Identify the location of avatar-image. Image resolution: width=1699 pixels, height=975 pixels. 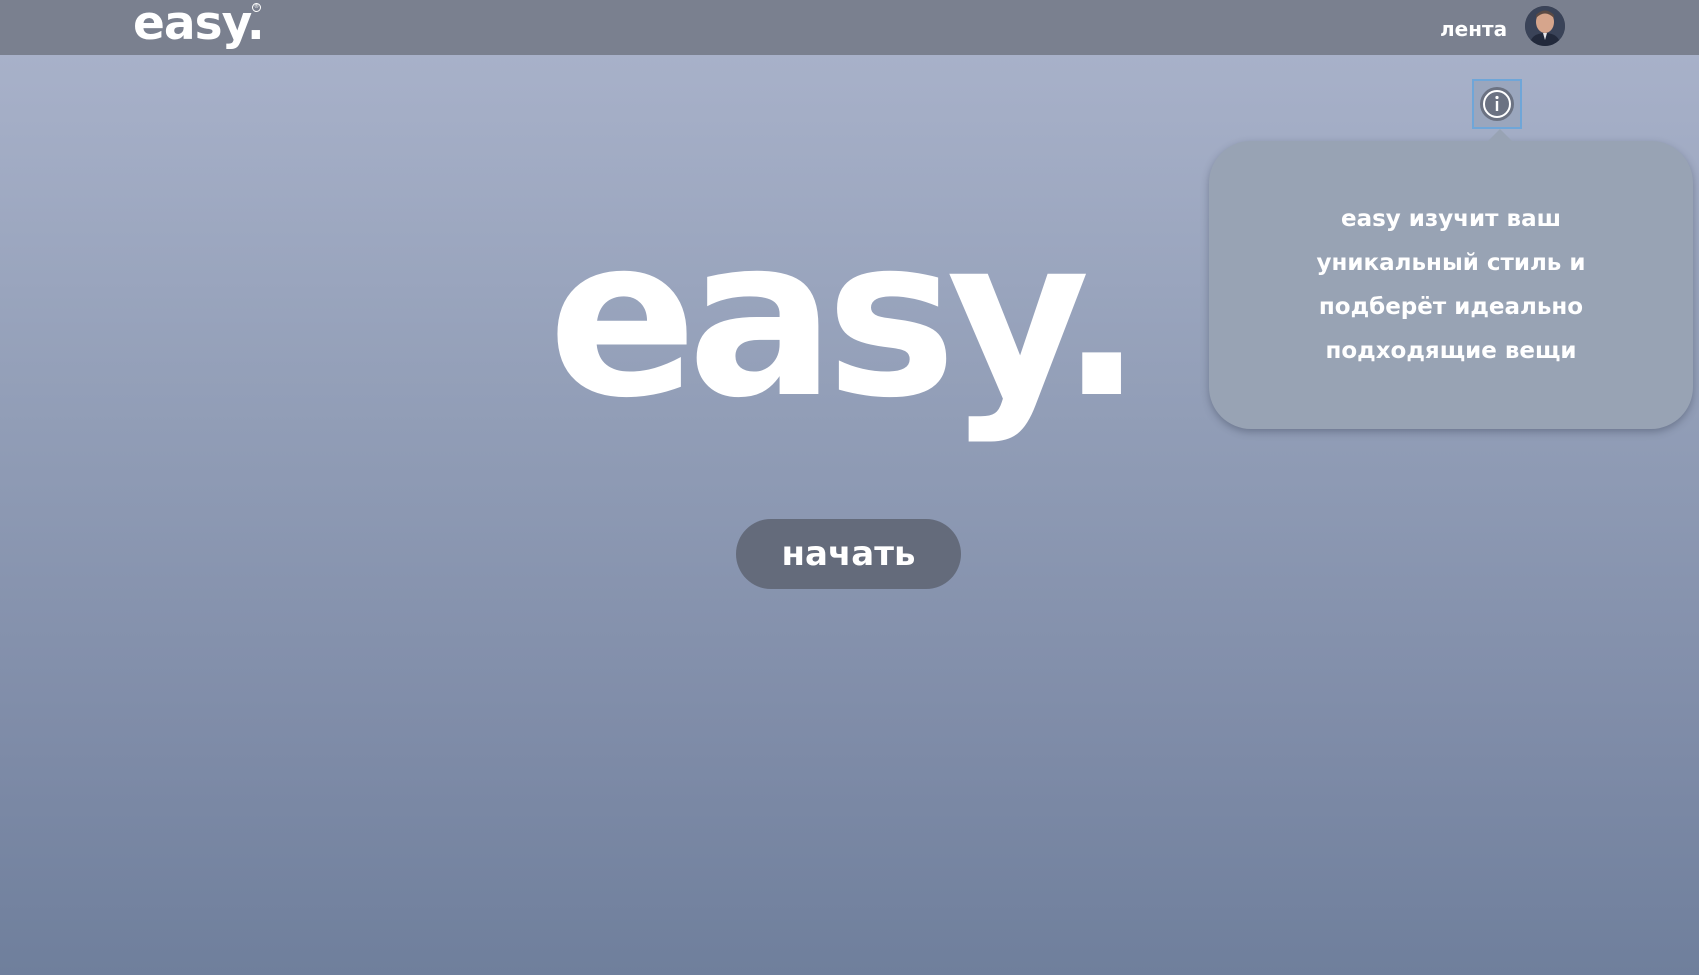
(1545, 26).